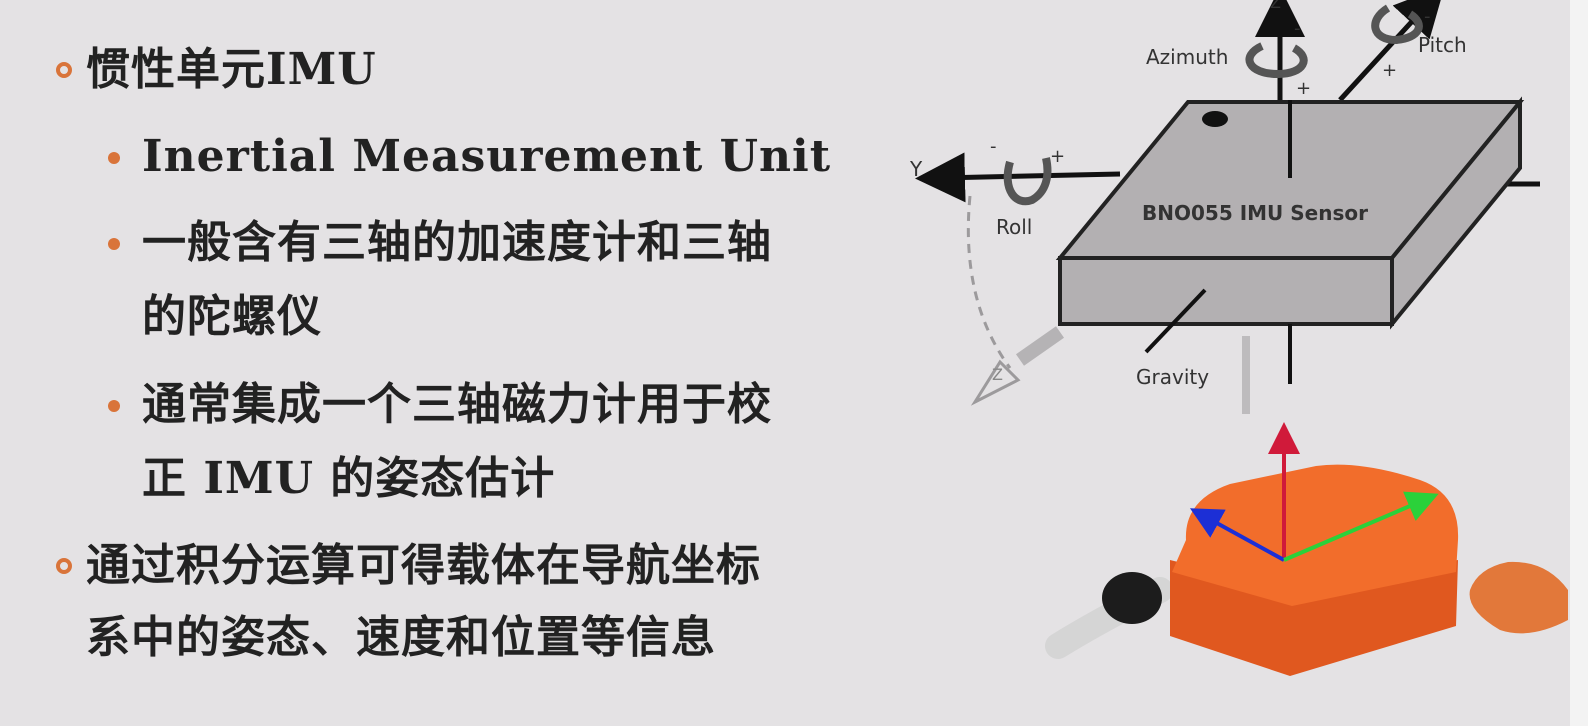 The image size is (1588, 726). What do you see at coordinates (1276, 60) in the screenshot?
I see `azimuth-rotation-arrow` at bounding box center [1276, 60].